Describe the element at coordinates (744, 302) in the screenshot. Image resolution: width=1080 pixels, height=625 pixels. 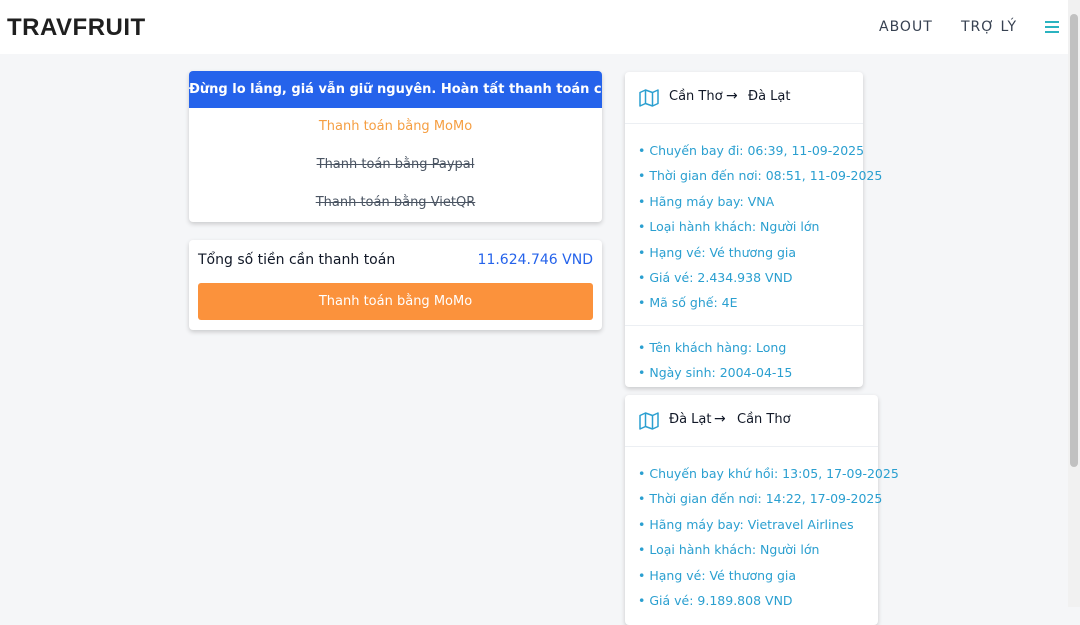
I see `detail-seat-number: Mã số ghế: 4E` at that location.